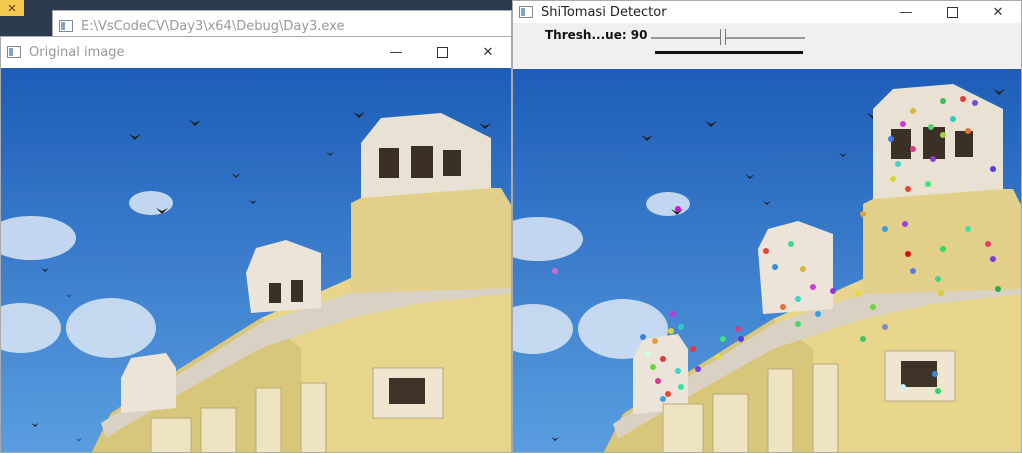  What do you see at coordinates (604, 12) in the screenshot?
I see `detector-title: ShiTomasi Detector` at bounding box center [604, 12].